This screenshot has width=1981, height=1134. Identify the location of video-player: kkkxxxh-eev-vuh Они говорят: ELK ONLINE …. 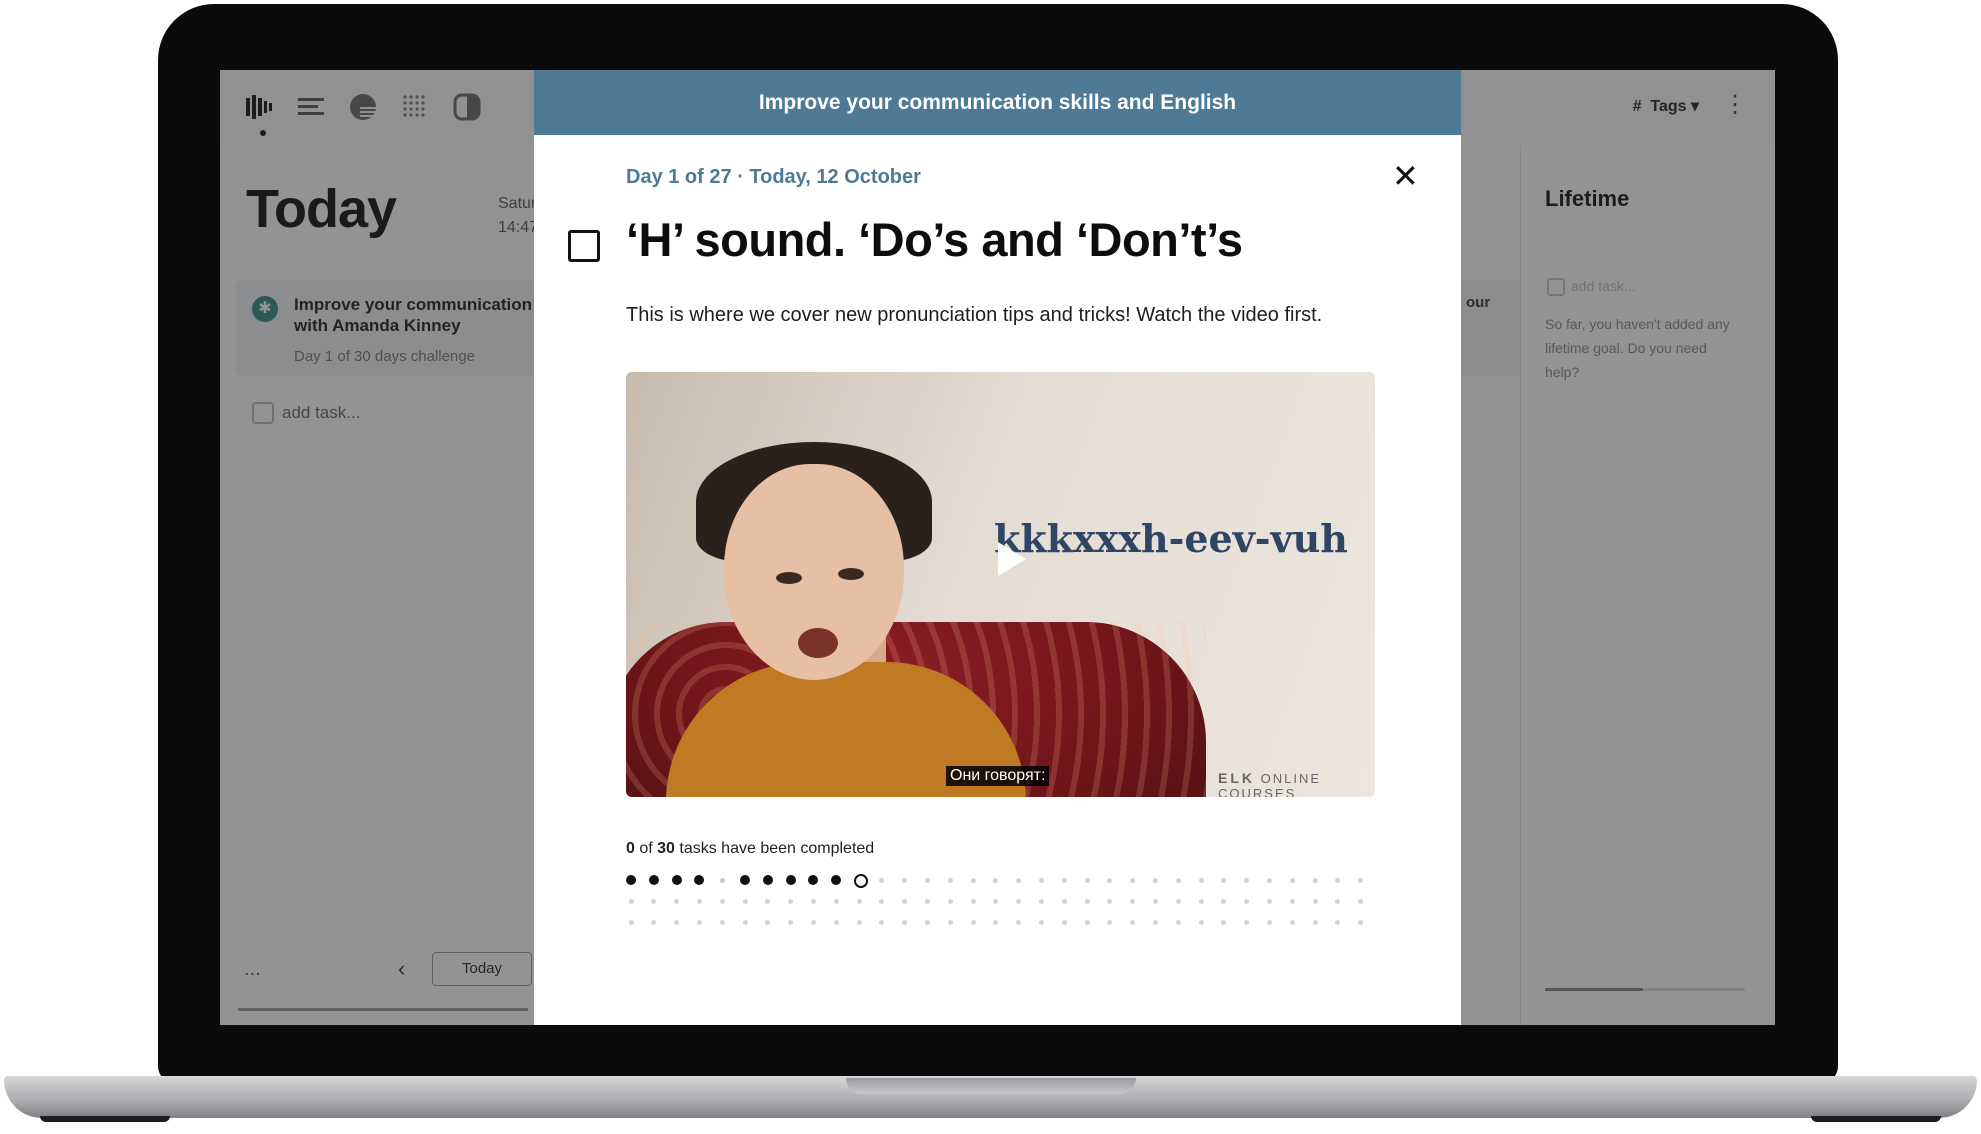
(1000, 584).